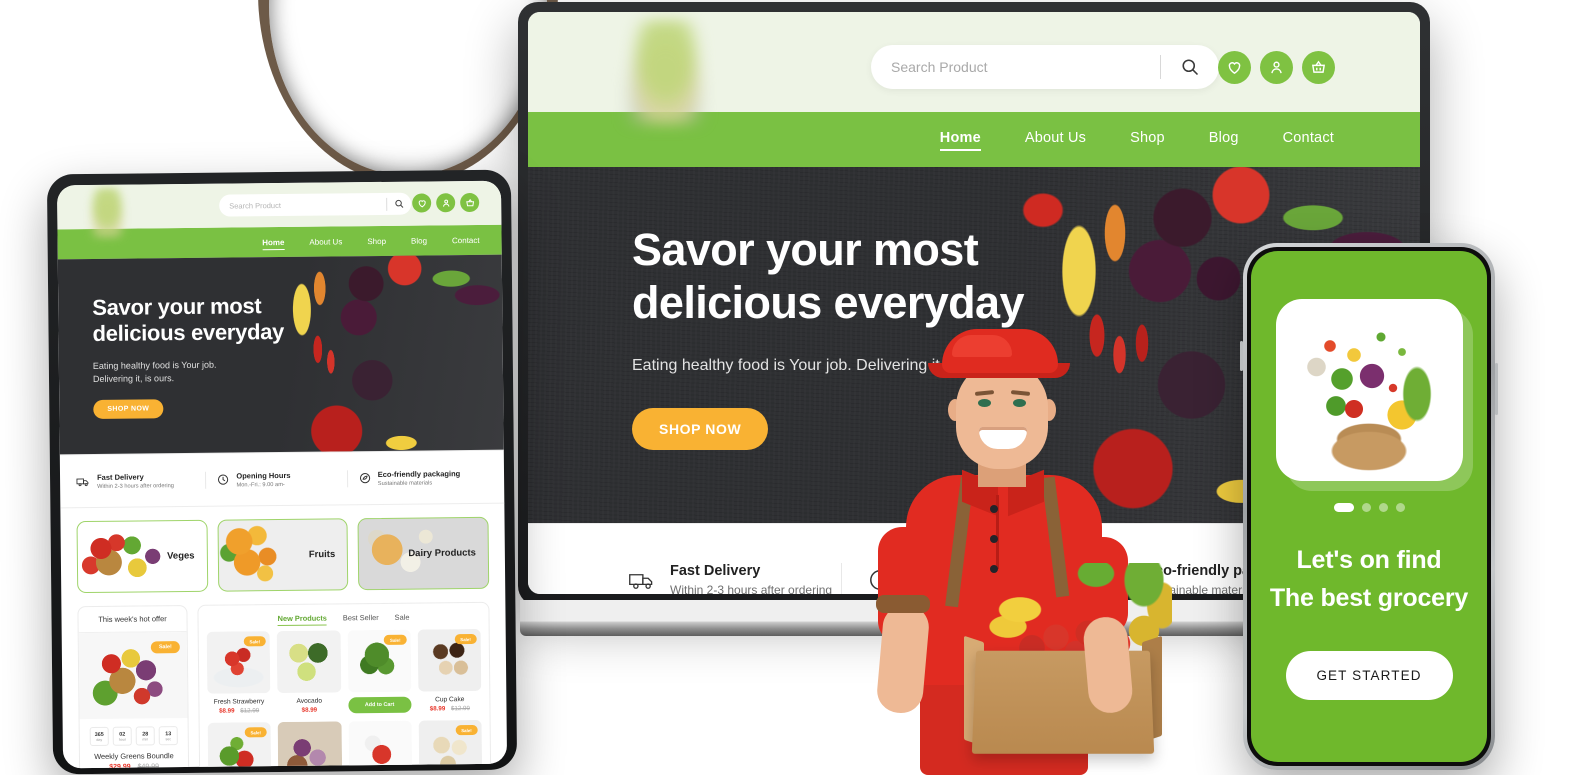  What do you see at coordinates (1055, 139) in the screenshot?
I see `nav-item-about-us: About Us` at bounding box center [1055, 139].